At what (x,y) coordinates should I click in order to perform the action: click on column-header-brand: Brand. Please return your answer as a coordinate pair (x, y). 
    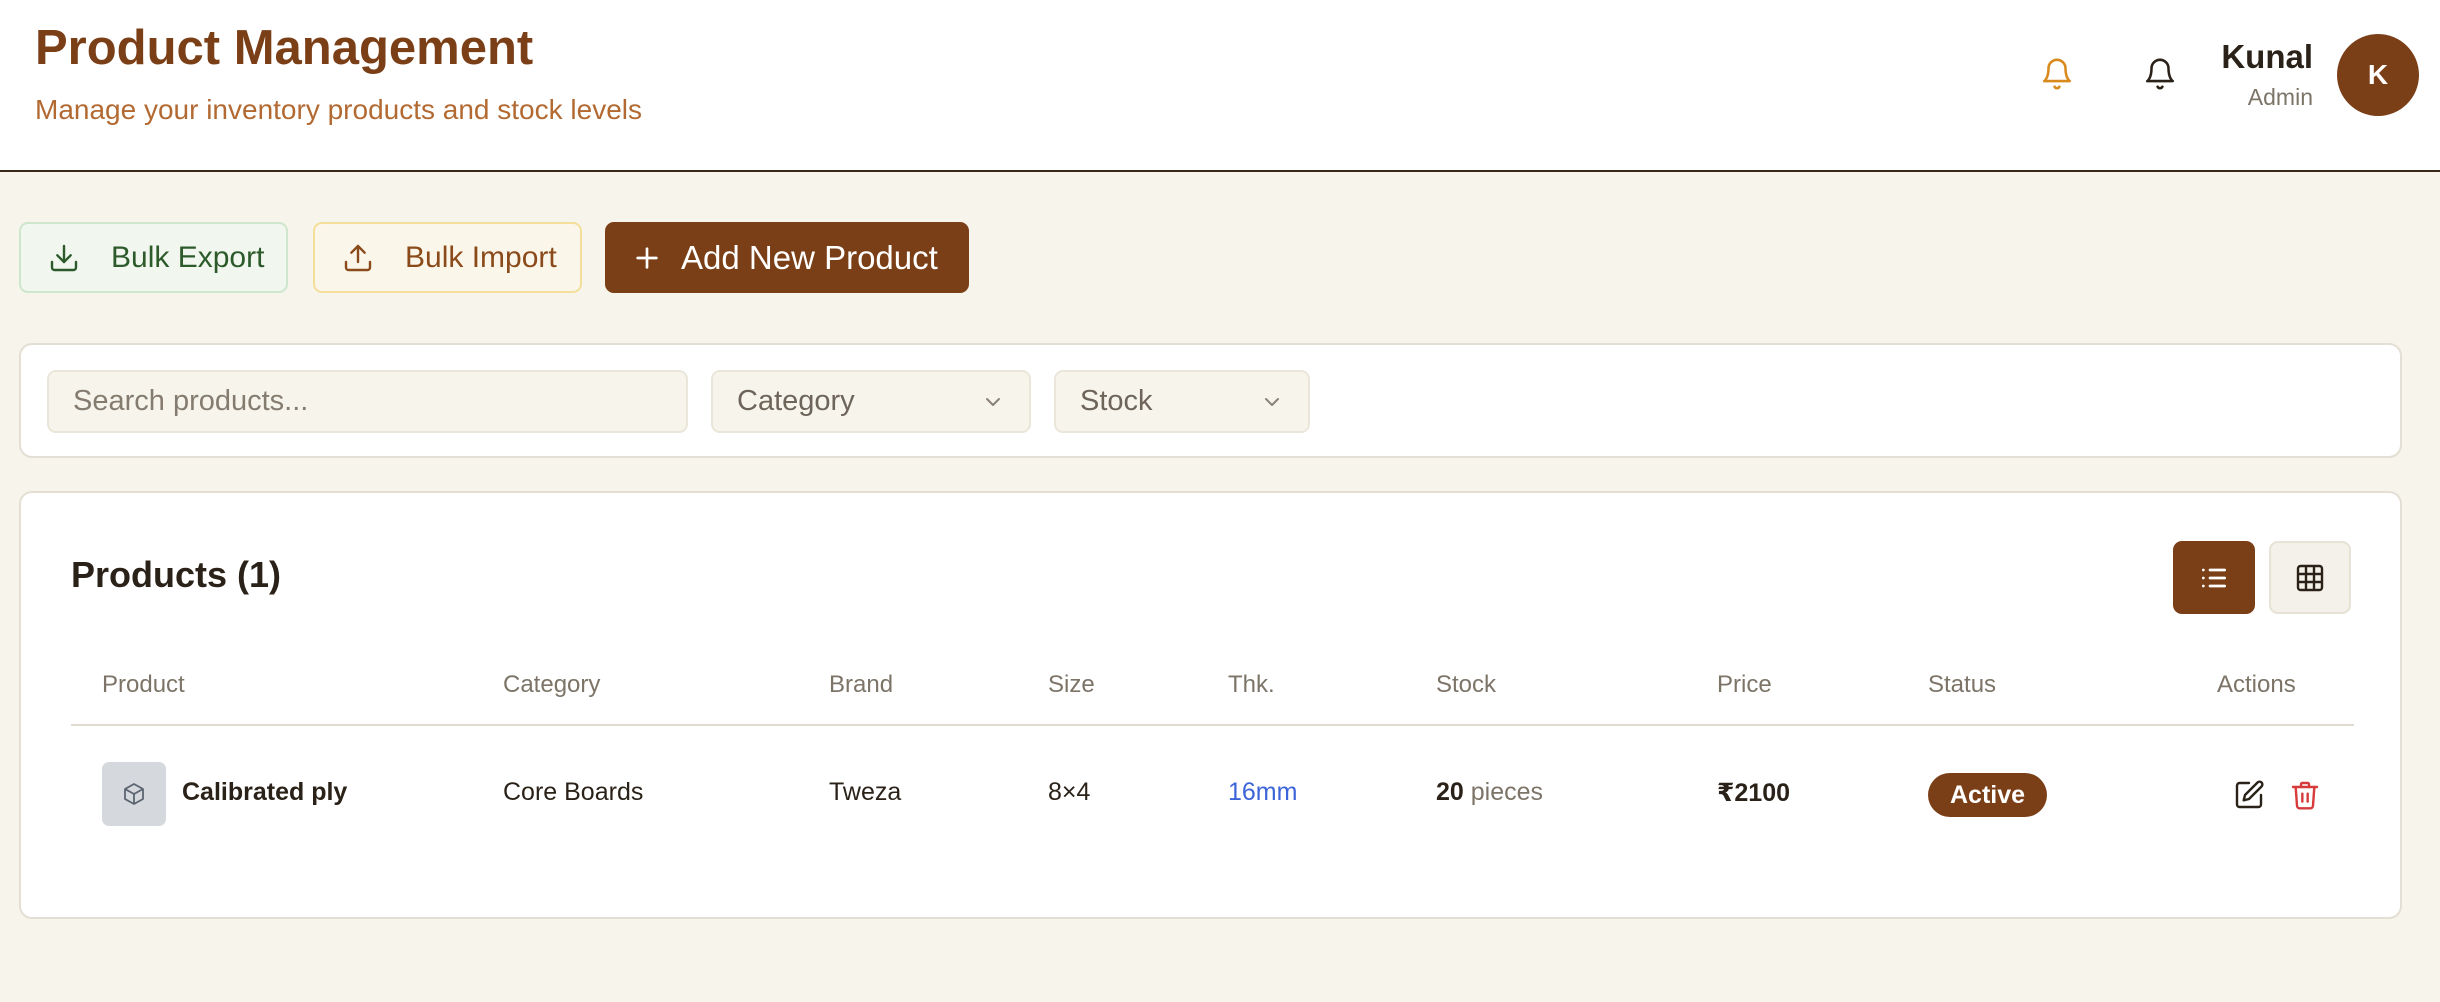
    Looking at the image, I should click on (861, 685).